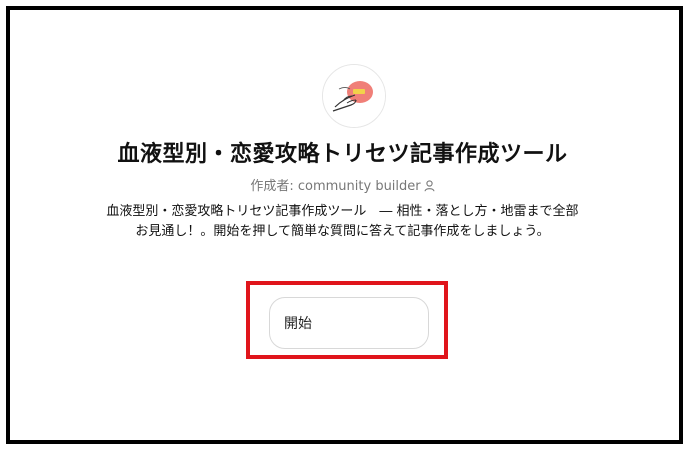 The width and height of the screenshot is (685, 450). I want to click on page-title: 血液型別・恋愛攻略トリセツ記事作成ツール, so click(342, 154).